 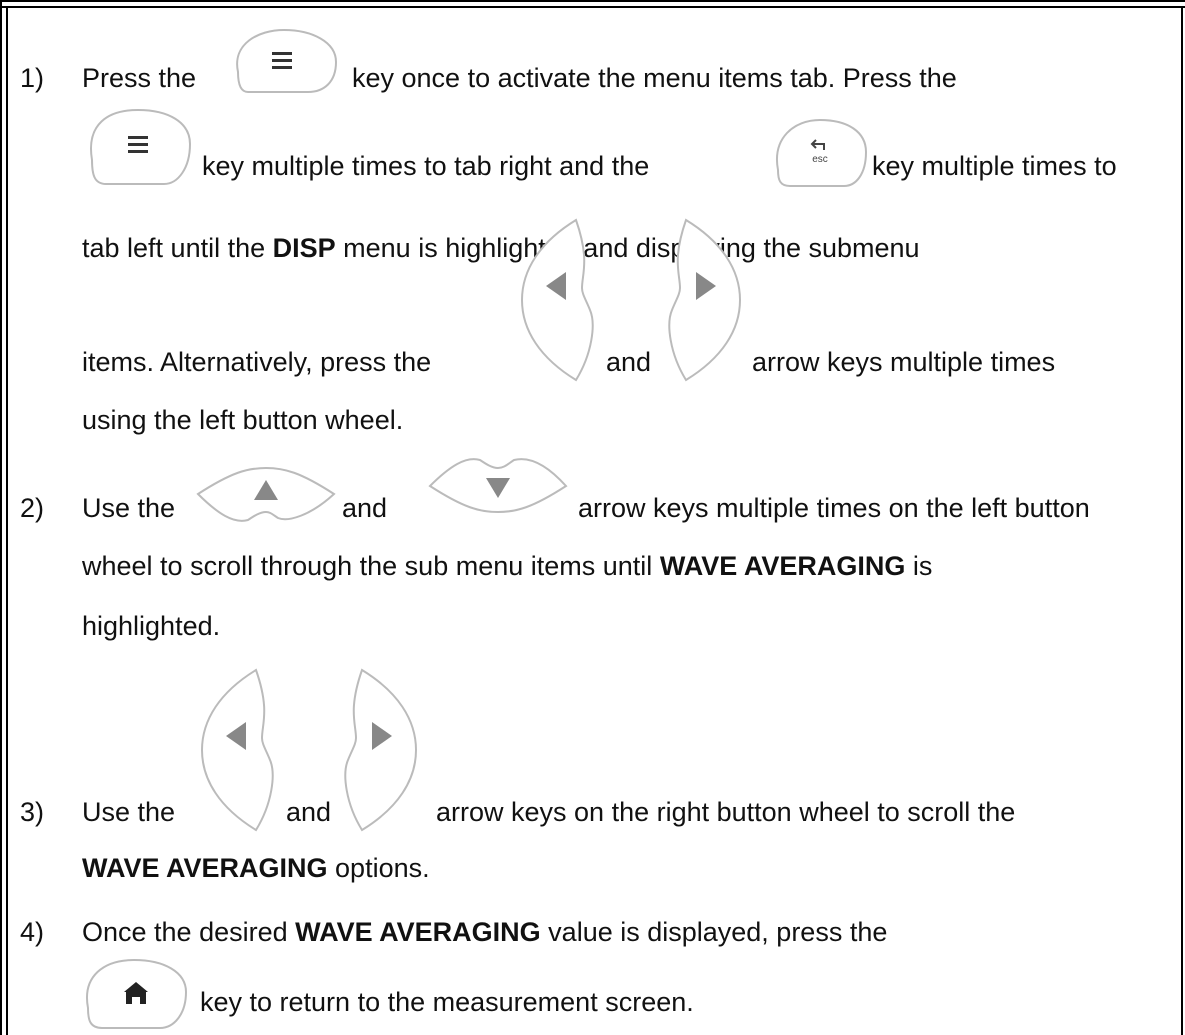 What do you see at coordinates (820, 159) in the screenshot?
I see `esc-key-label: esc` at bounding box center [820, 159].